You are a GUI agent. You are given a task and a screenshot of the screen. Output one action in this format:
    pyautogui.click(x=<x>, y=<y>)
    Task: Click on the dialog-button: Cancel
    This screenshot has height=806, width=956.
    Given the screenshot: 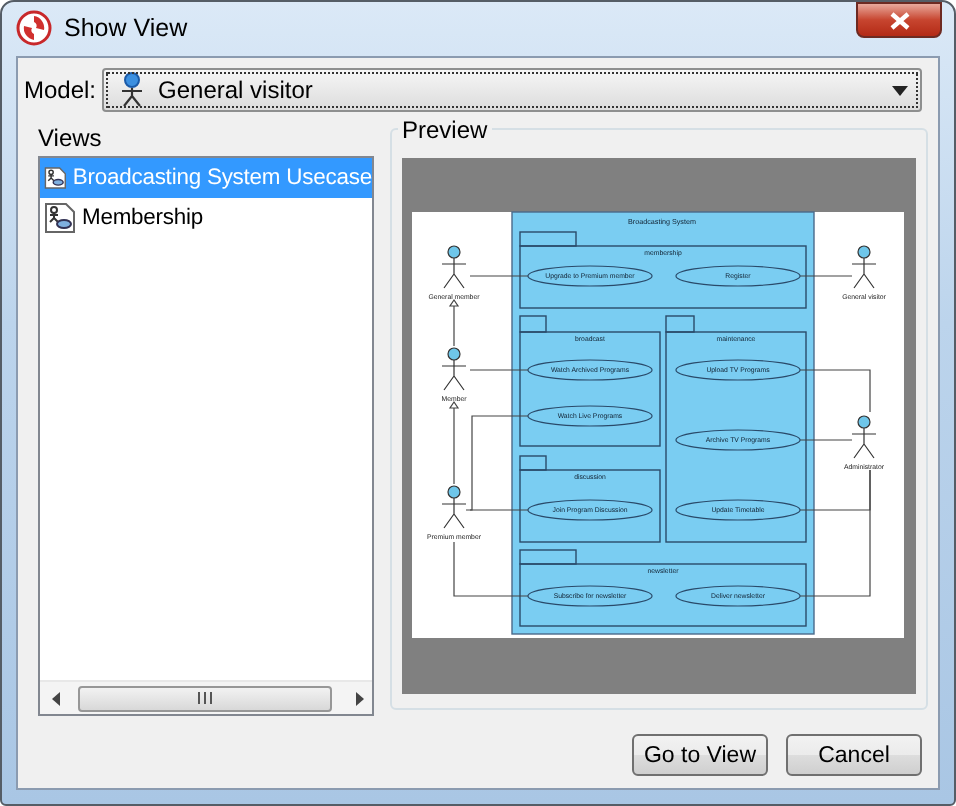 What is the action you would take?
    pyautogui.click(x=854, y=755)
    